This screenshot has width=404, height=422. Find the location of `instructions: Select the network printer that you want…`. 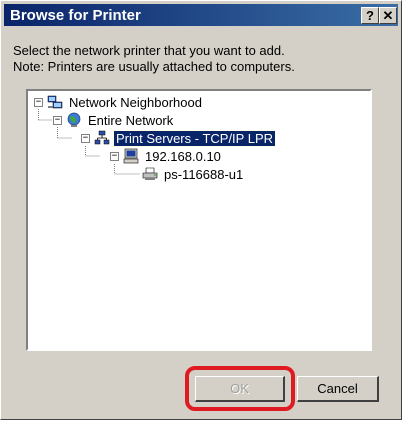

instructions: Select the network printer that you want… is located at coordinates (154, 59).